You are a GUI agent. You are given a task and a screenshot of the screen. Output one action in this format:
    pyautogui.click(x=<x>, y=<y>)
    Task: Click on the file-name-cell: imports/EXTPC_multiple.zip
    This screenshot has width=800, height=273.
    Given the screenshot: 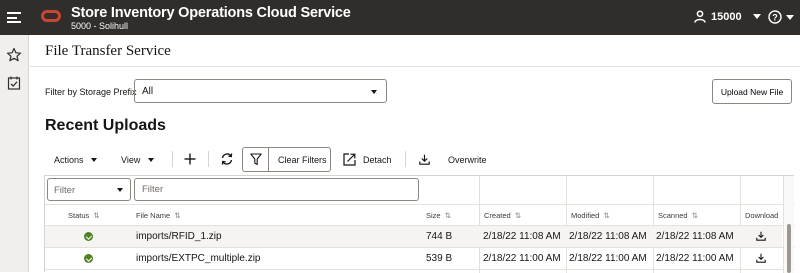 What is the action you would take?
    pyautogui.click(x=198, y=258)
    